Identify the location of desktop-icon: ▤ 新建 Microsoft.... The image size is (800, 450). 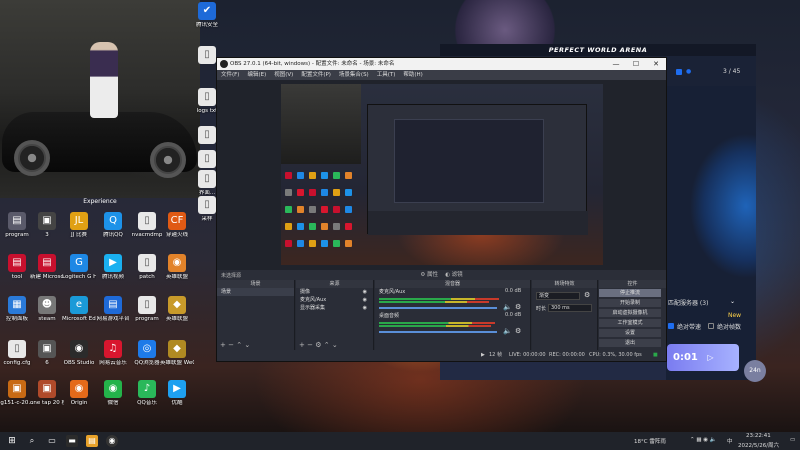
(47, 267).